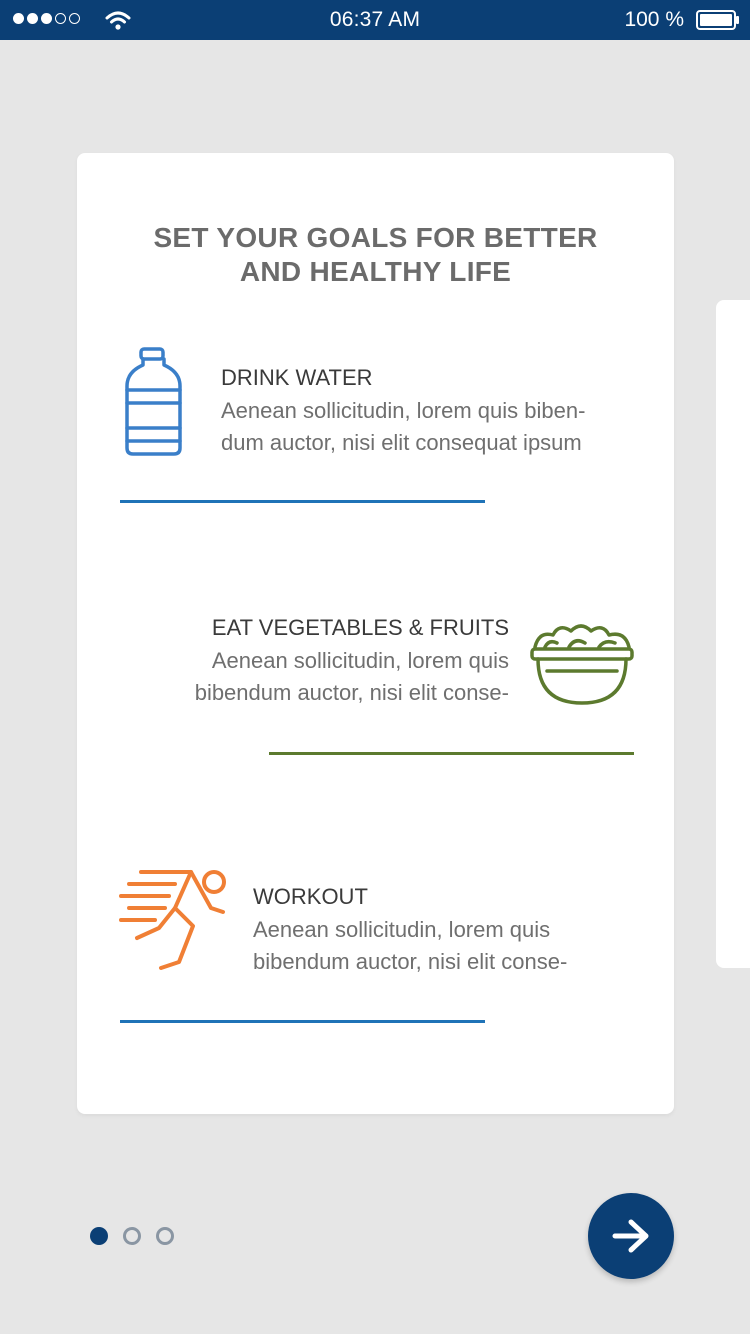 Image resolution: width=750 pixels, height=1334 pixels. I want to click on title-line: SET YOUR GOALS FOR BETTER, so click(375, 237).